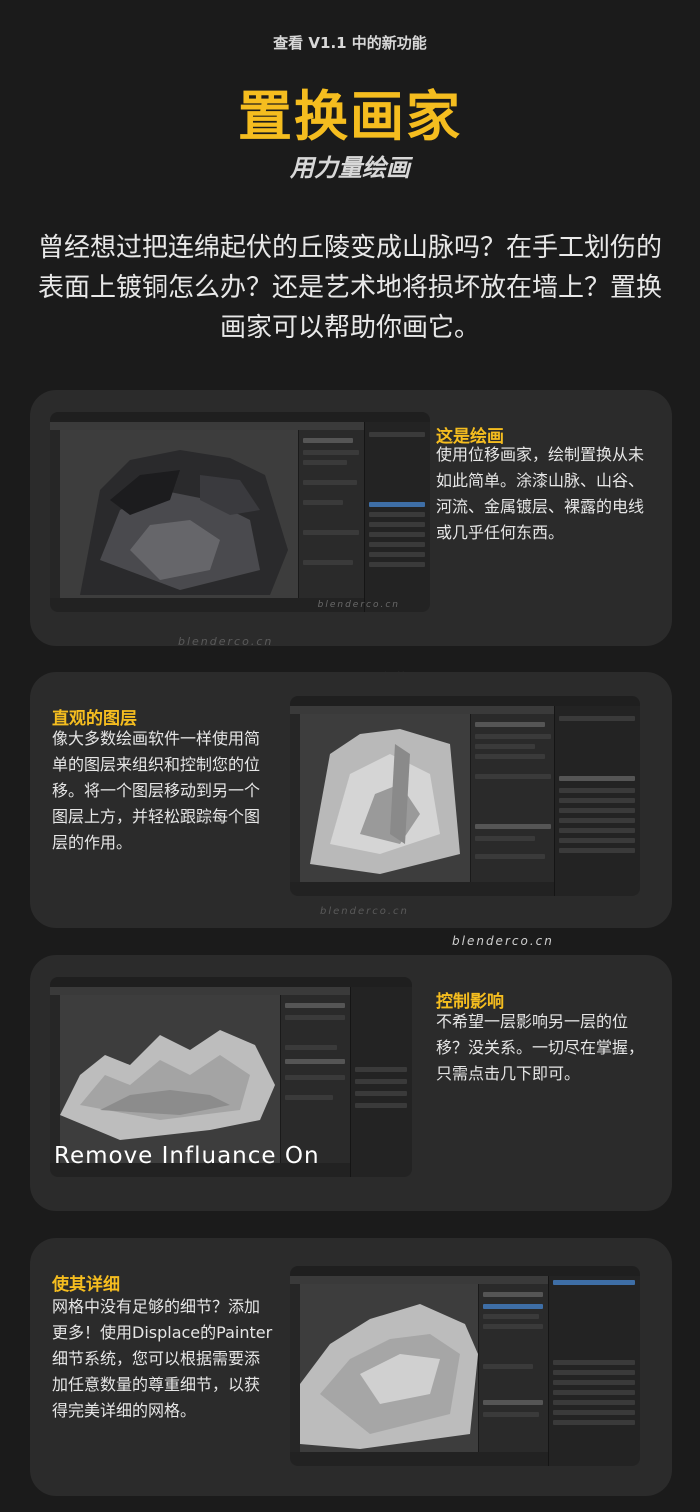 This screenshot has width=700, height=1512. Describe the element at coordinates (350, 43) in the screenshot. I see `top-label: 查看 V1.1 中的新功能` at that location.